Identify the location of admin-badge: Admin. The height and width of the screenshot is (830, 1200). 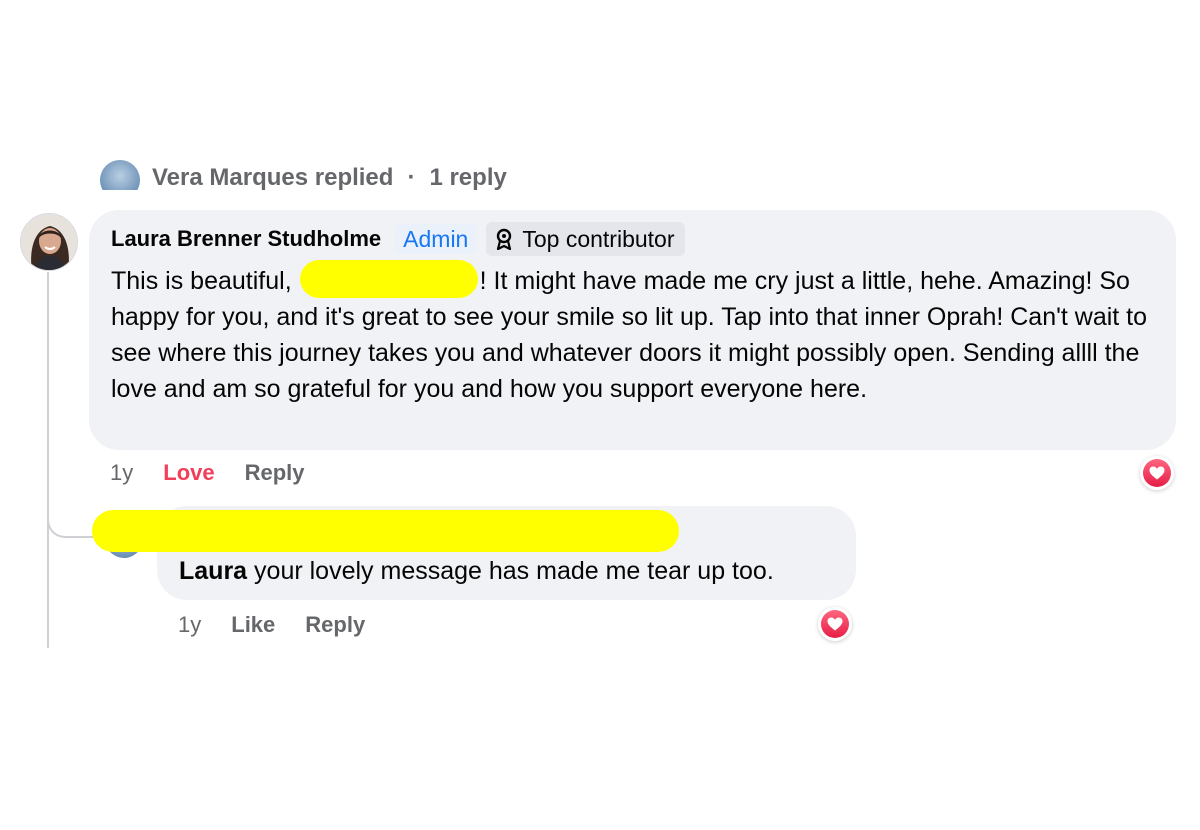
(436, 239).